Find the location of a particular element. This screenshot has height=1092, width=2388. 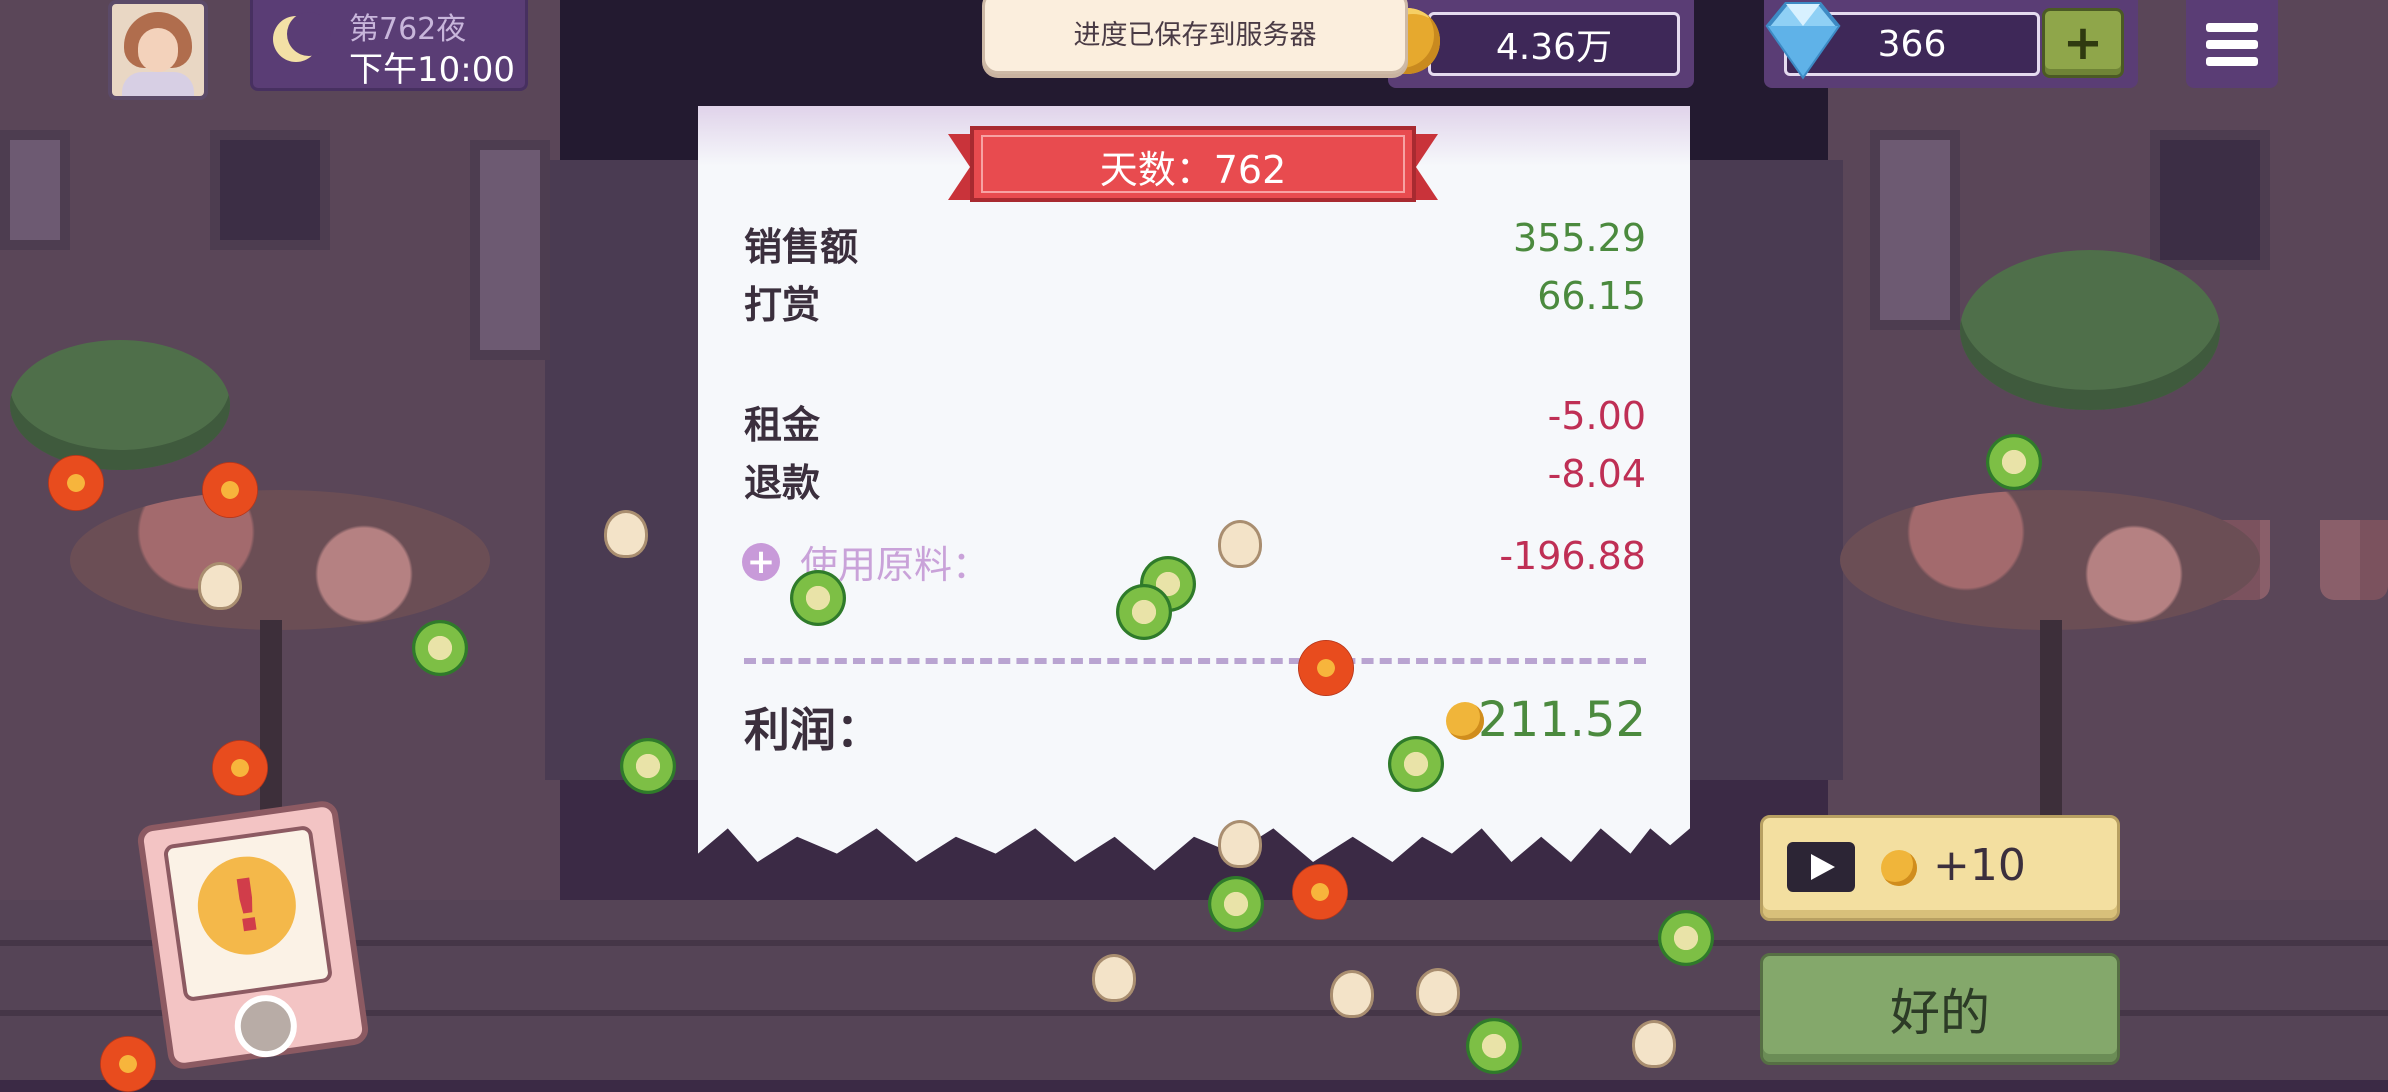

buy-gems-button: + is located at coordinates (2083, 43).